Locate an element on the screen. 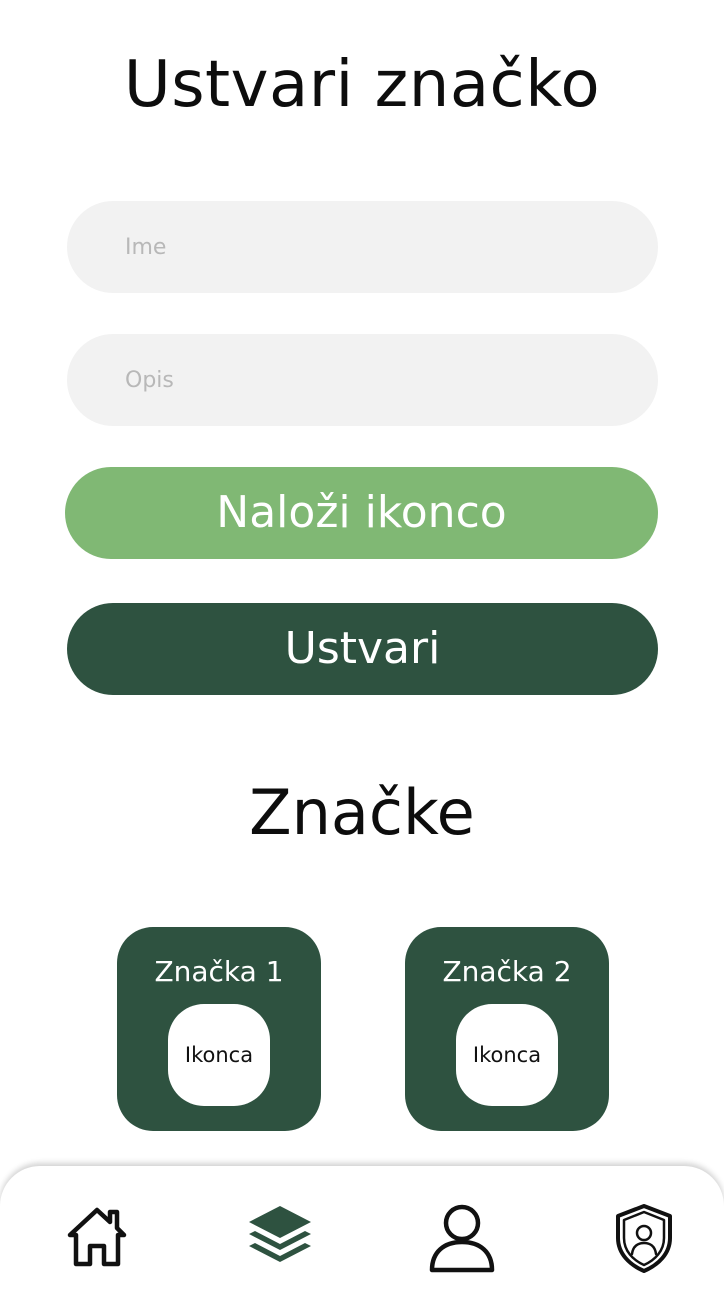 This screenshot has height=1306, width=724. name-field-container is located at coordinates (362, 247).